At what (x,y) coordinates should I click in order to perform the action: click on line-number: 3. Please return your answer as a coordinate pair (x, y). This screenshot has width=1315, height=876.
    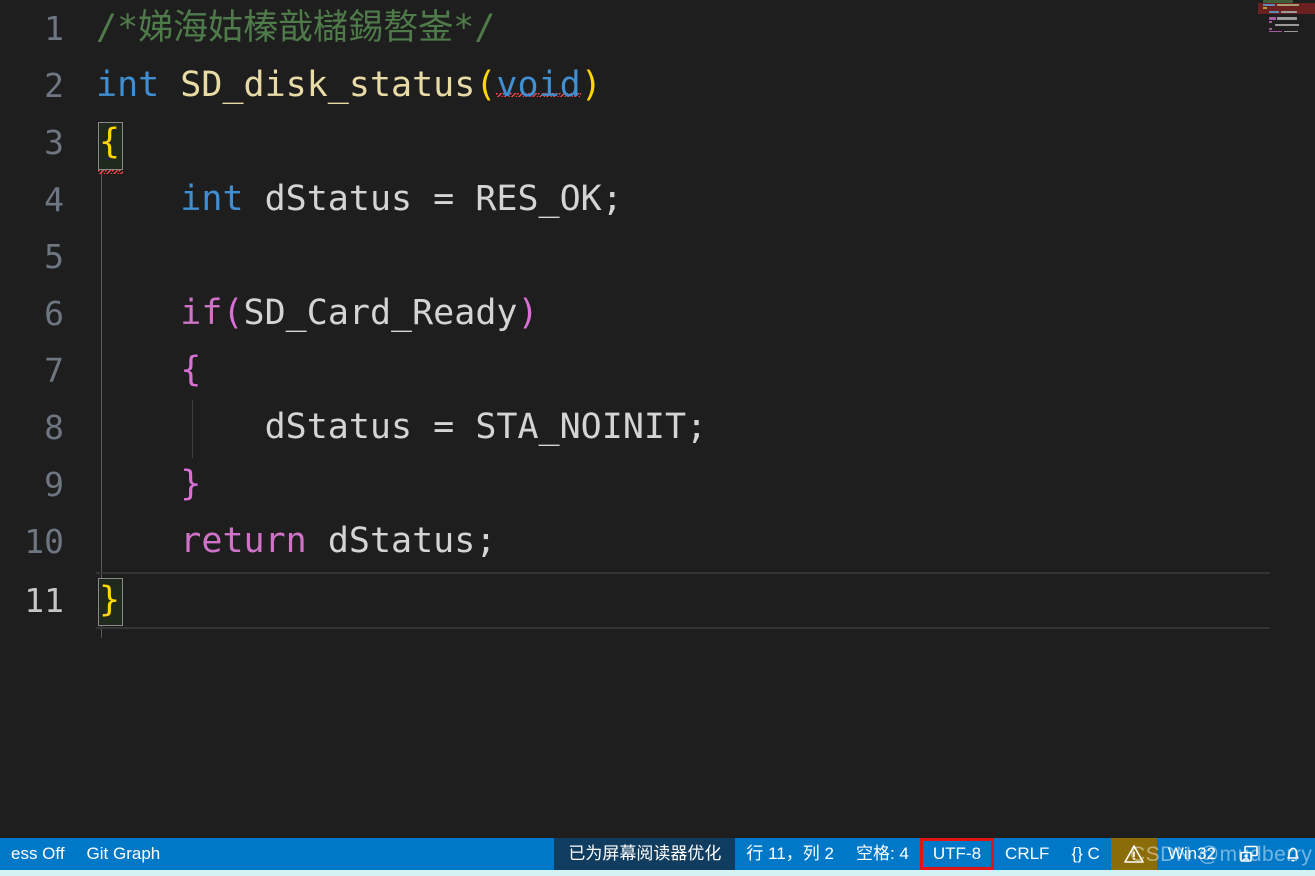
    Looking at the image, I should click on (54, 142).